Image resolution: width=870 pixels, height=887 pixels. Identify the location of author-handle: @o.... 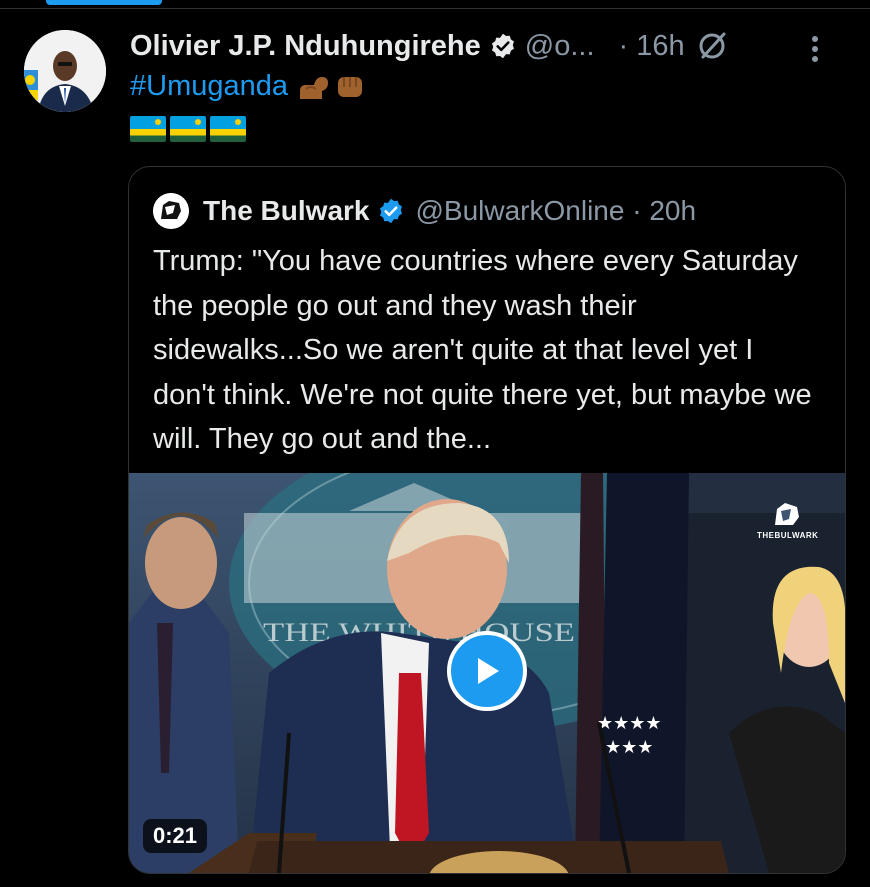
(560, 46).